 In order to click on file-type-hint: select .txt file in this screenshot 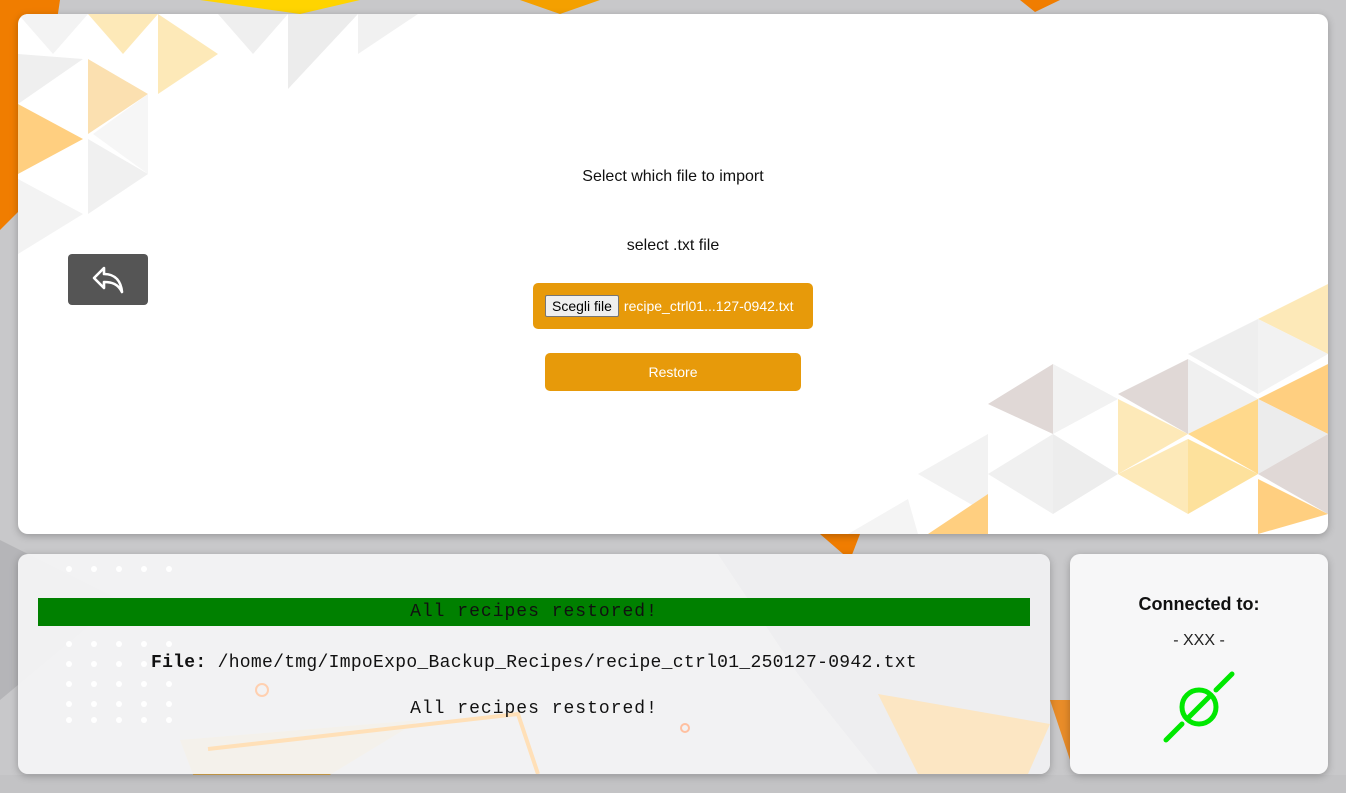, I will do `click(673, 245)`.